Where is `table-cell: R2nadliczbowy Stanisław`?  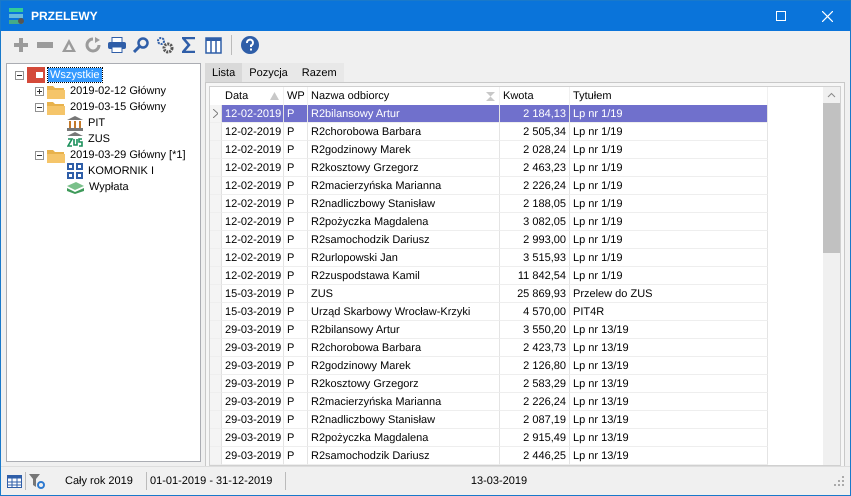 table-cell: R2nadliczbowy Stanisław is located at coordinates (404, 420).